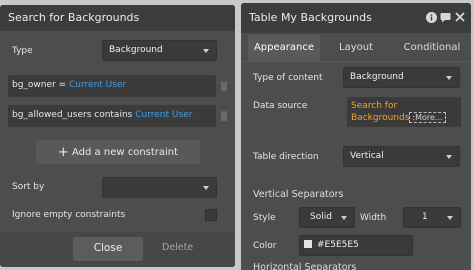 The height and width of the screenshot is (270, 474). What do you see at coordinates (401, 156) in the screenshot?
I see `table-direction-dropdown: Vertical` at bounding box center [401, 156].